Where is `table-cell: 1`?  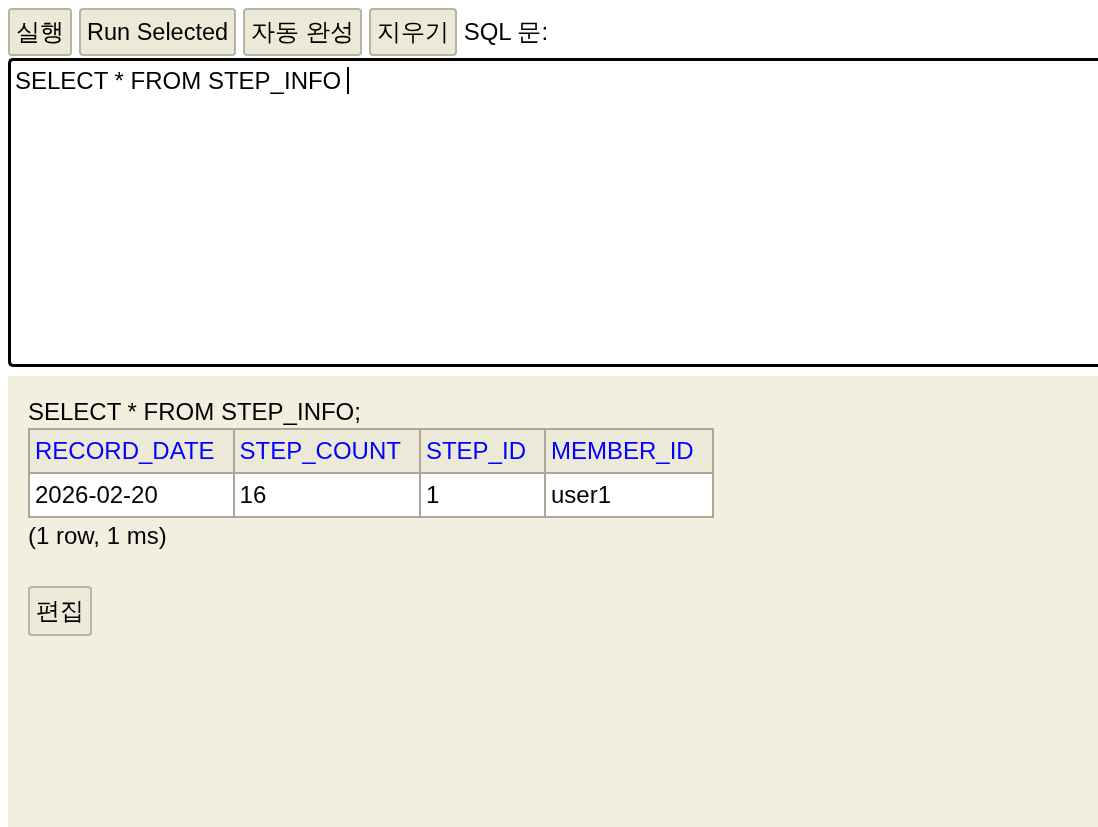 table-cell: 1 is located at coordinates (482, 495).